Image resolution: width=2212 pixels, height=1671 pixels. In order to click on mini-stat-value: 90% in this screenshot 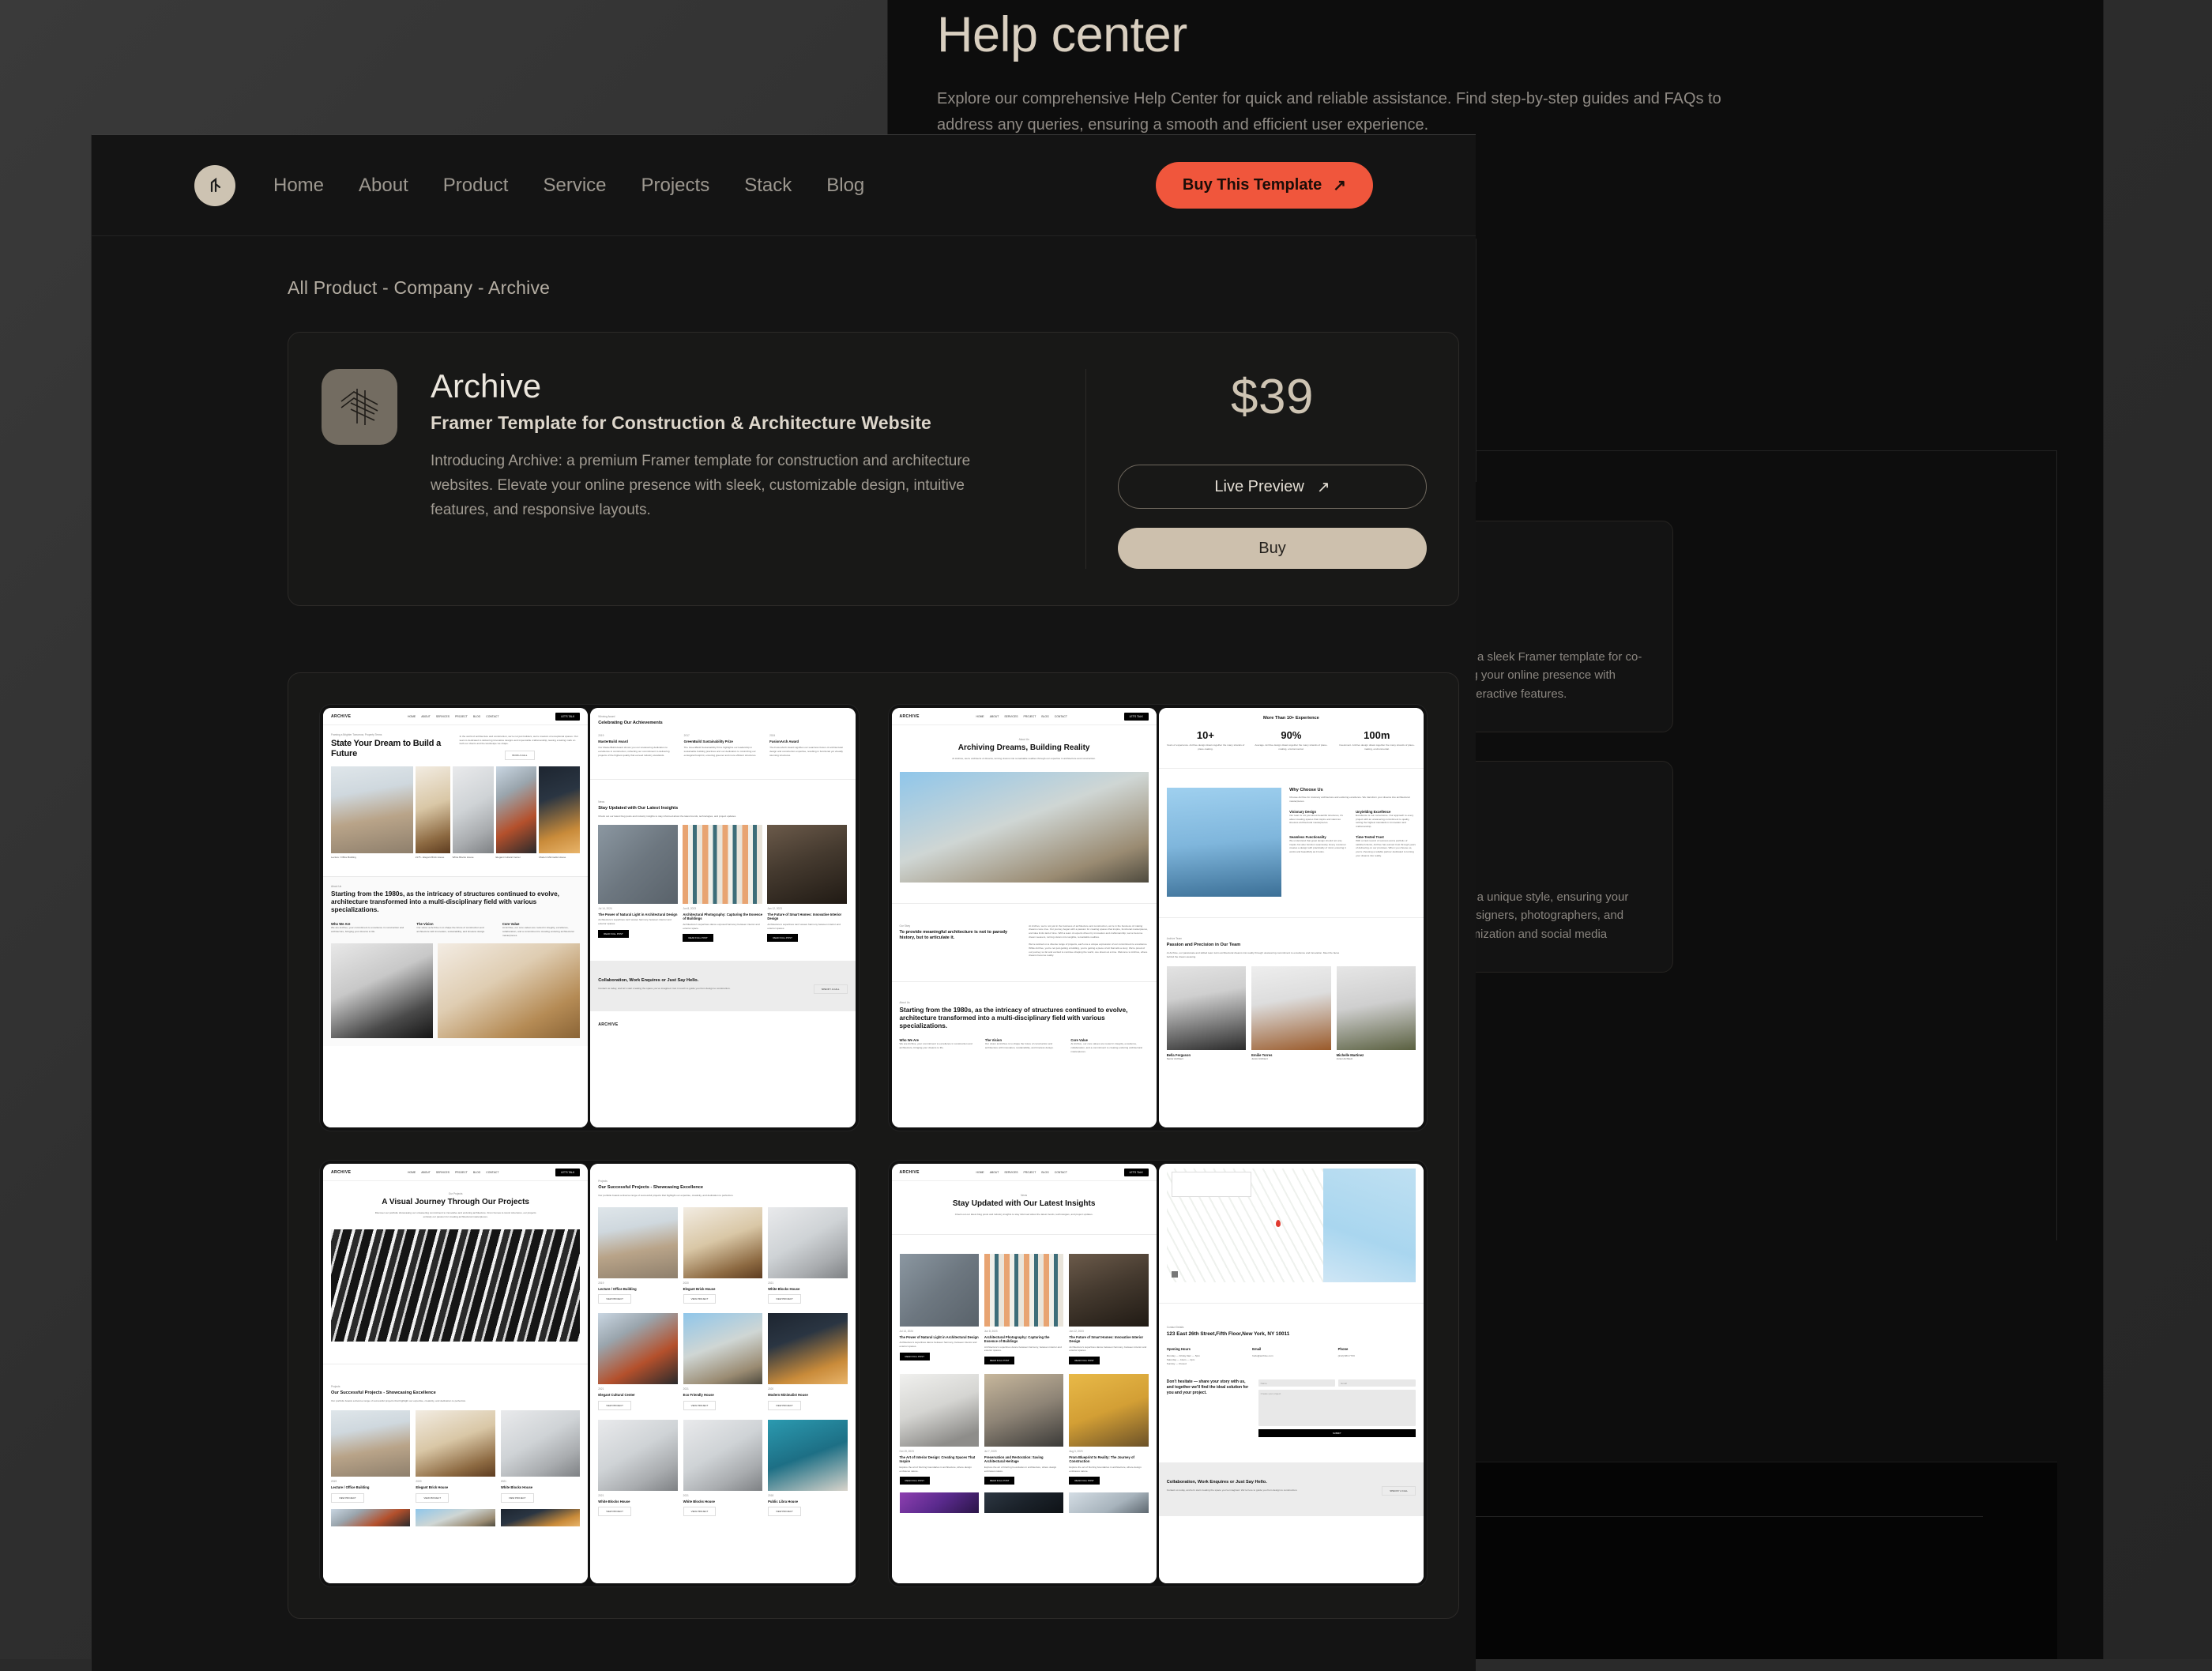, I will do `click(1291, 735)`.